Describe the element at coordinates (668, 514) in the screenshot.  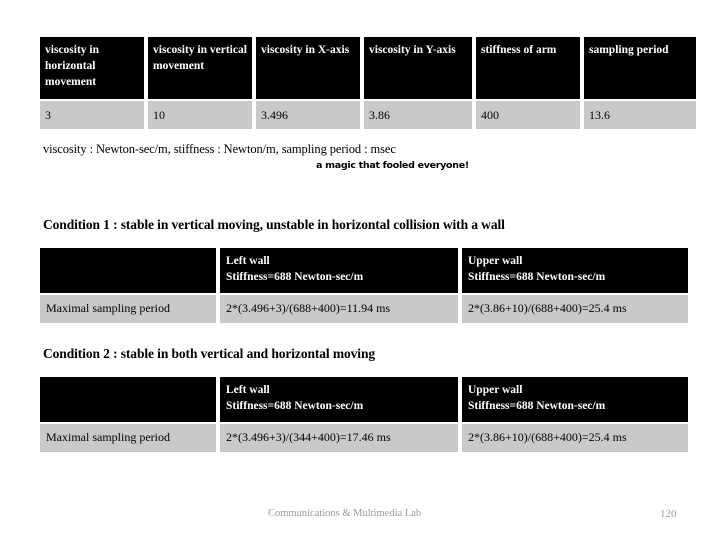
I see `footer-page-number: 120` at that location.